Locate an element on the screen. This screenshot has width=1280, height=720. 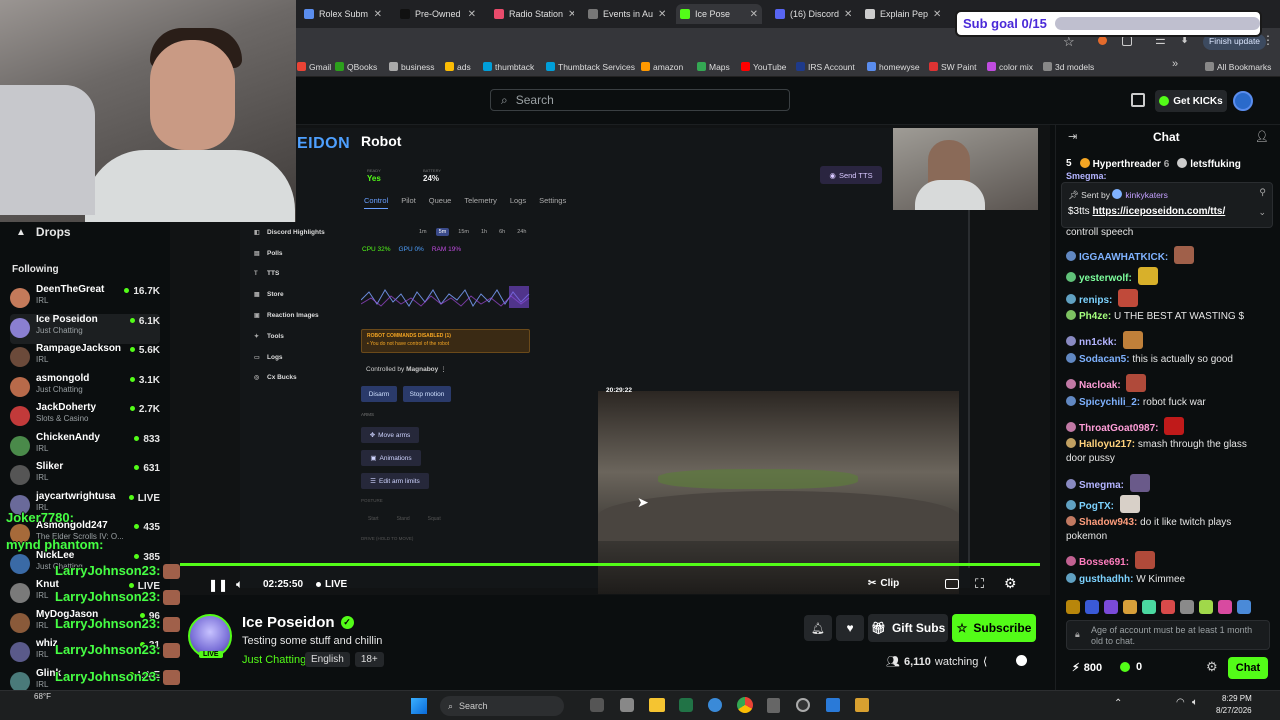
time-range-option: 24h is located at coordinates (521, 232).